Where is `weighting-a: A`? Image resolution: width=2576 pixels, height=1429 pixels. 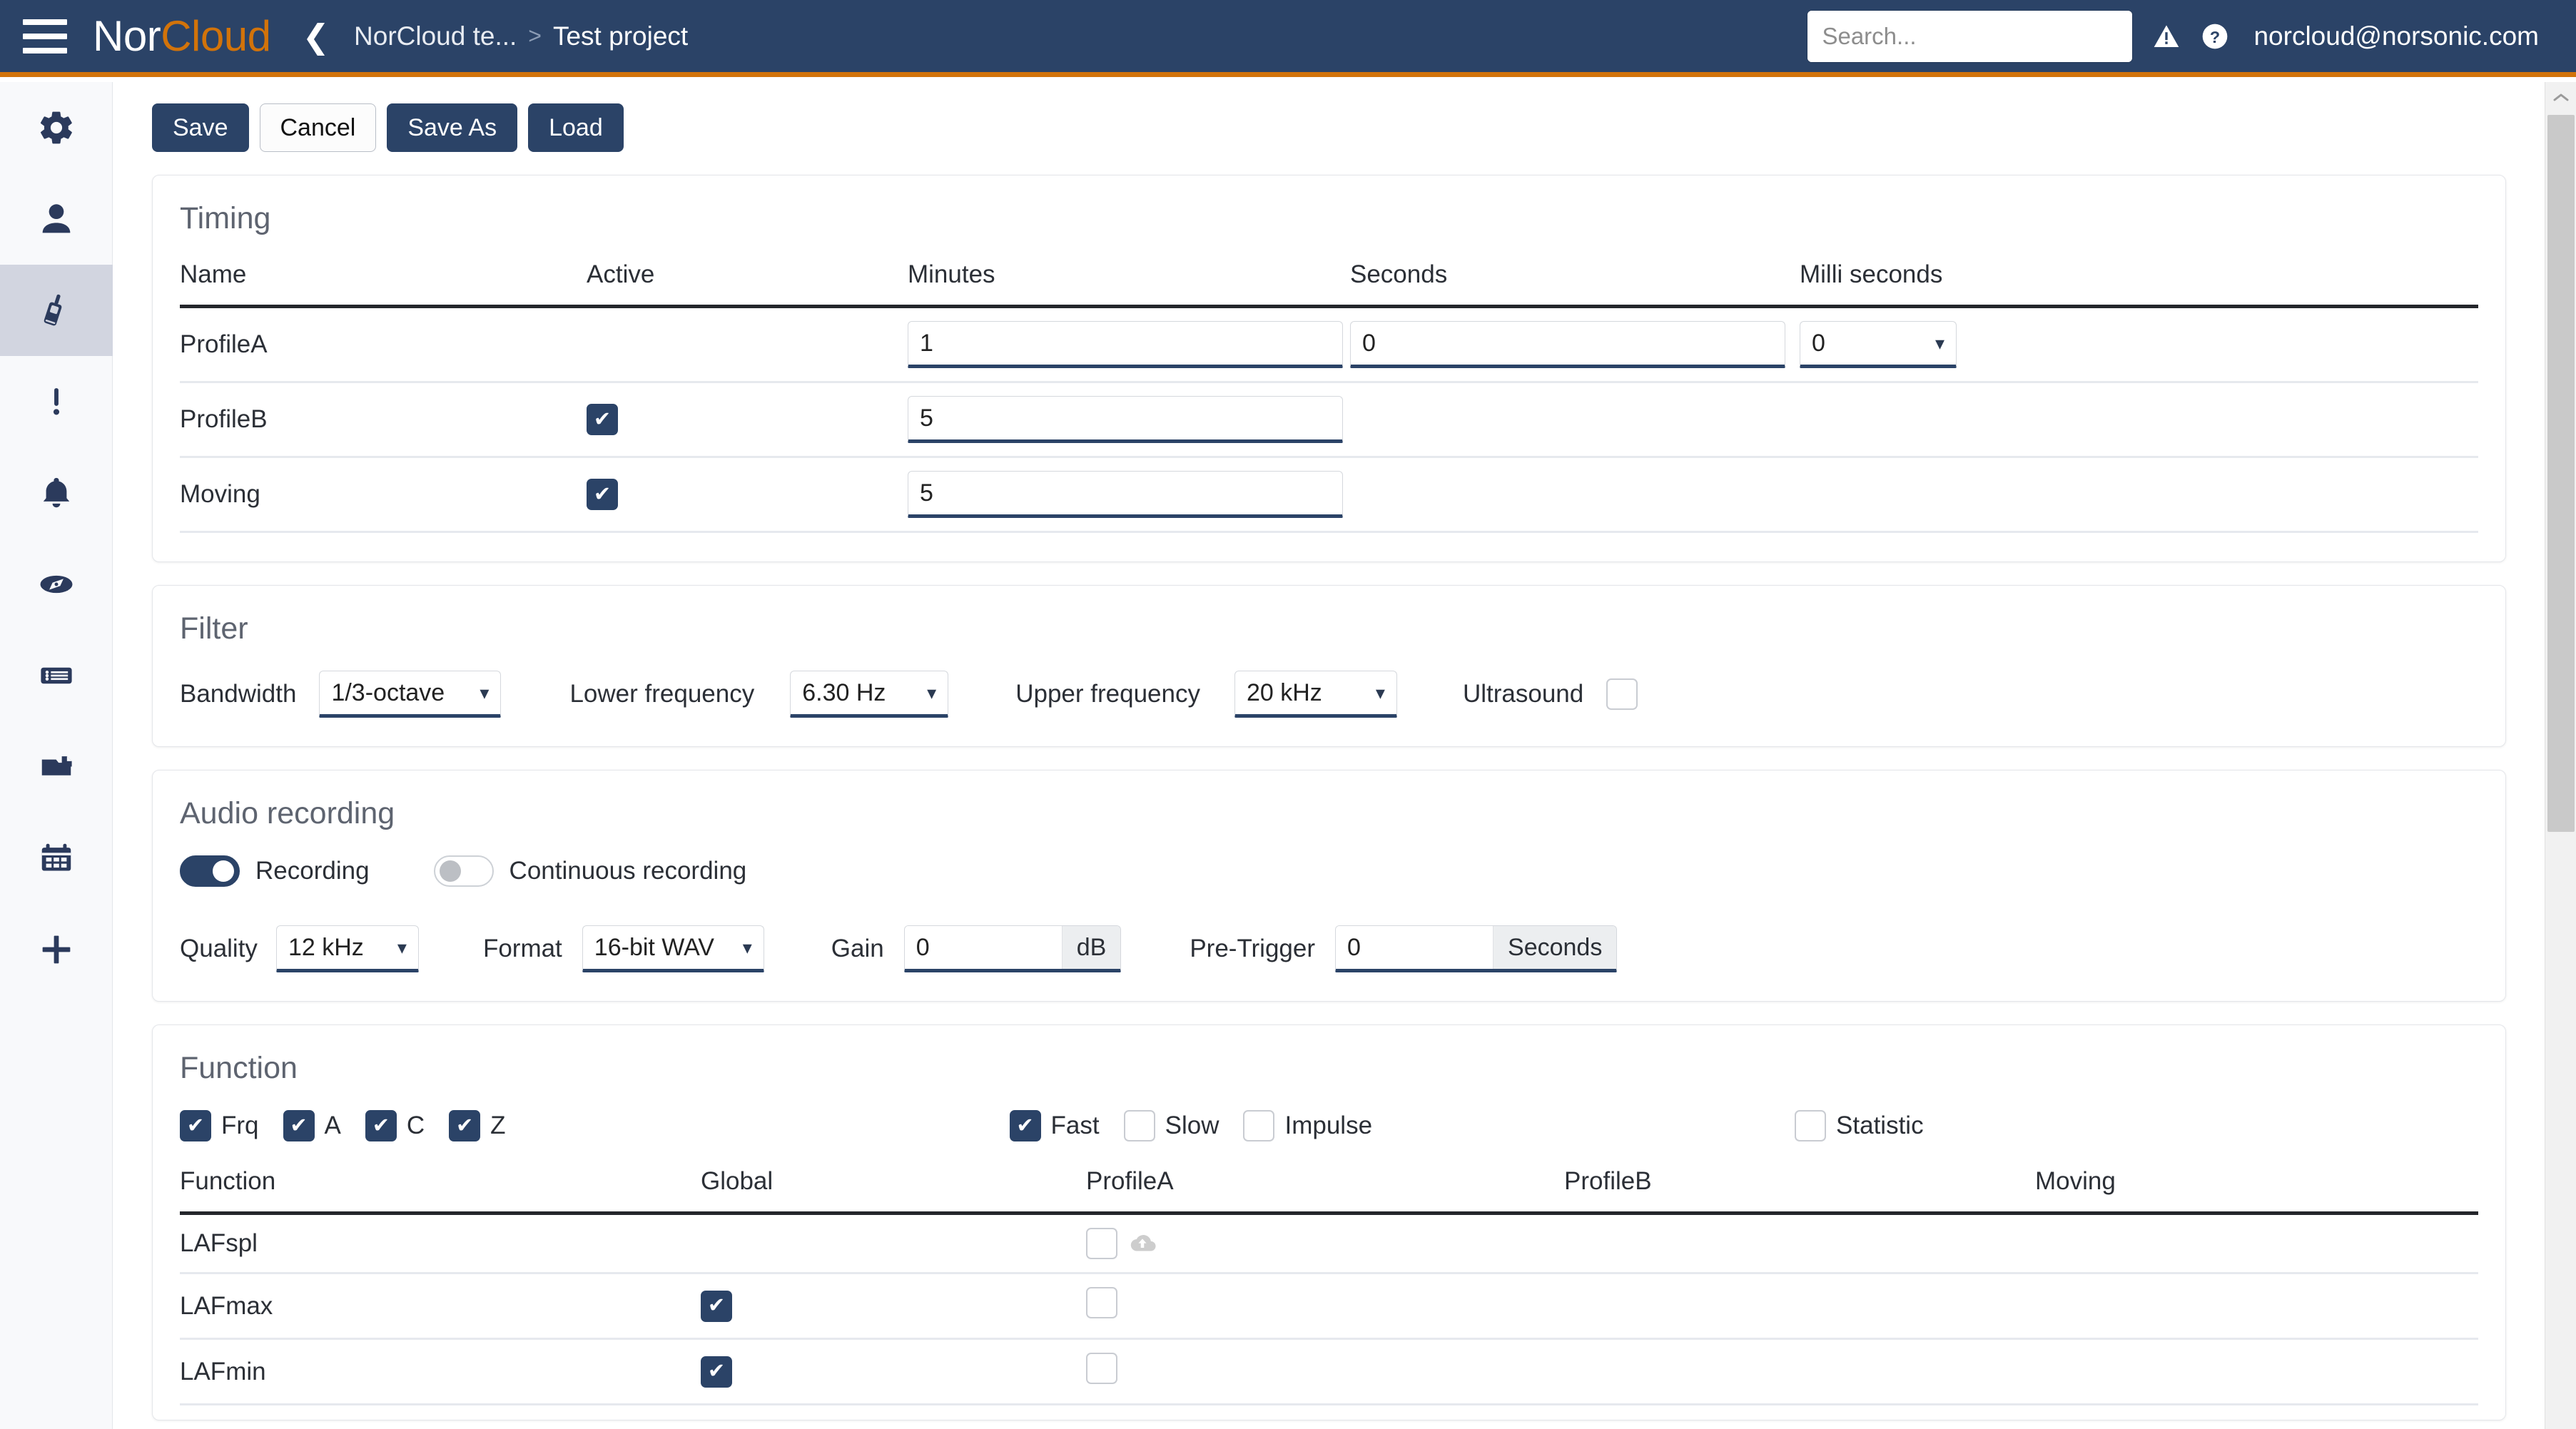
weighting-a: A is located at coordinates (312, 1126).